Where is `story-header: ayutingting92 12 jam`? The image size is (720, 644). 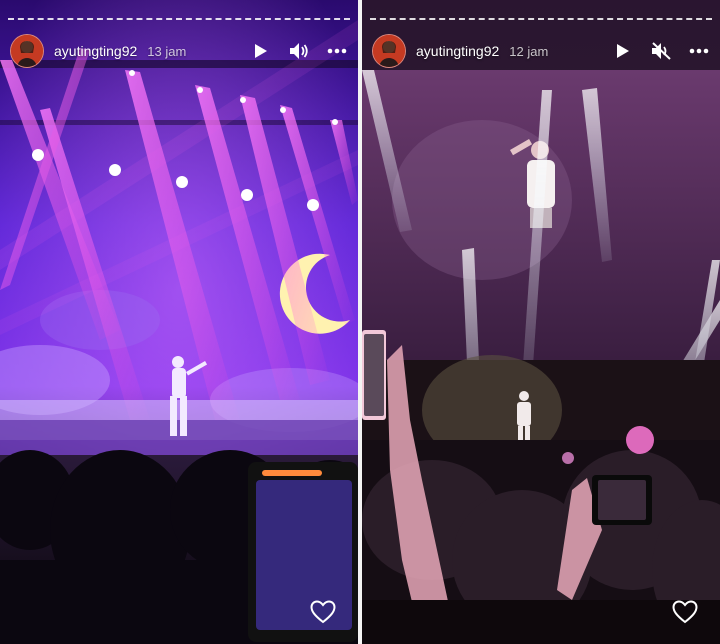
story-header: ayutingting92 12 jam is located at coordinates (541, 51).